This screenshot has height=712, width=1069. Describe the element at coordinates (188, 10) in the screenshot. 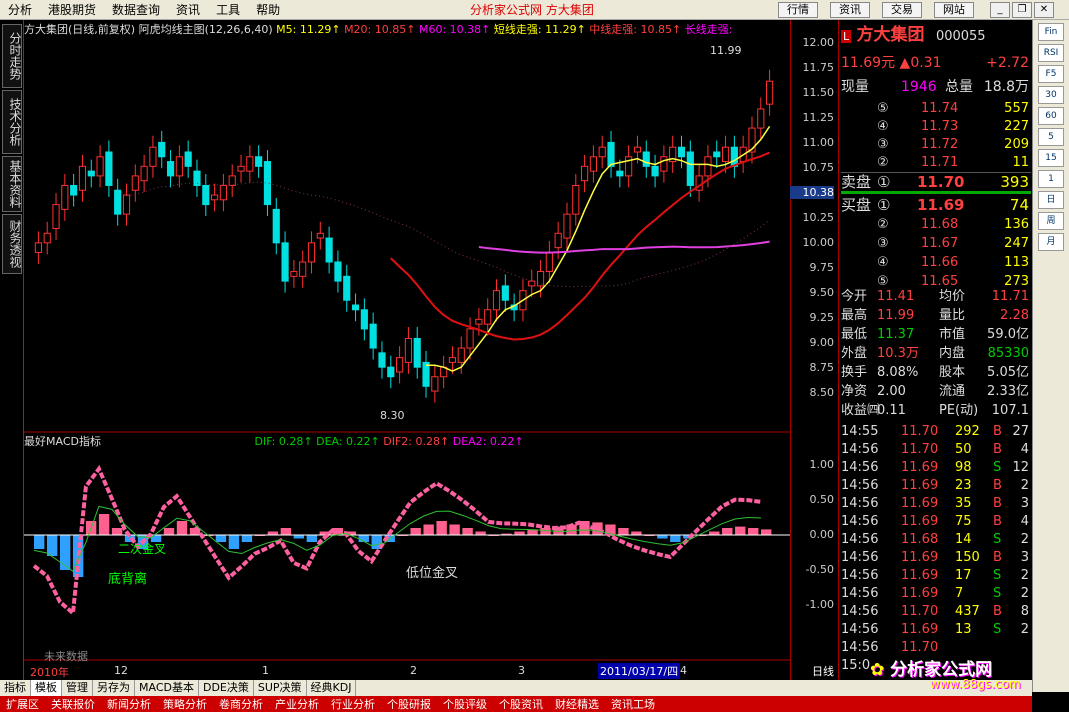

I see `menu-info: 资讯` at that location.